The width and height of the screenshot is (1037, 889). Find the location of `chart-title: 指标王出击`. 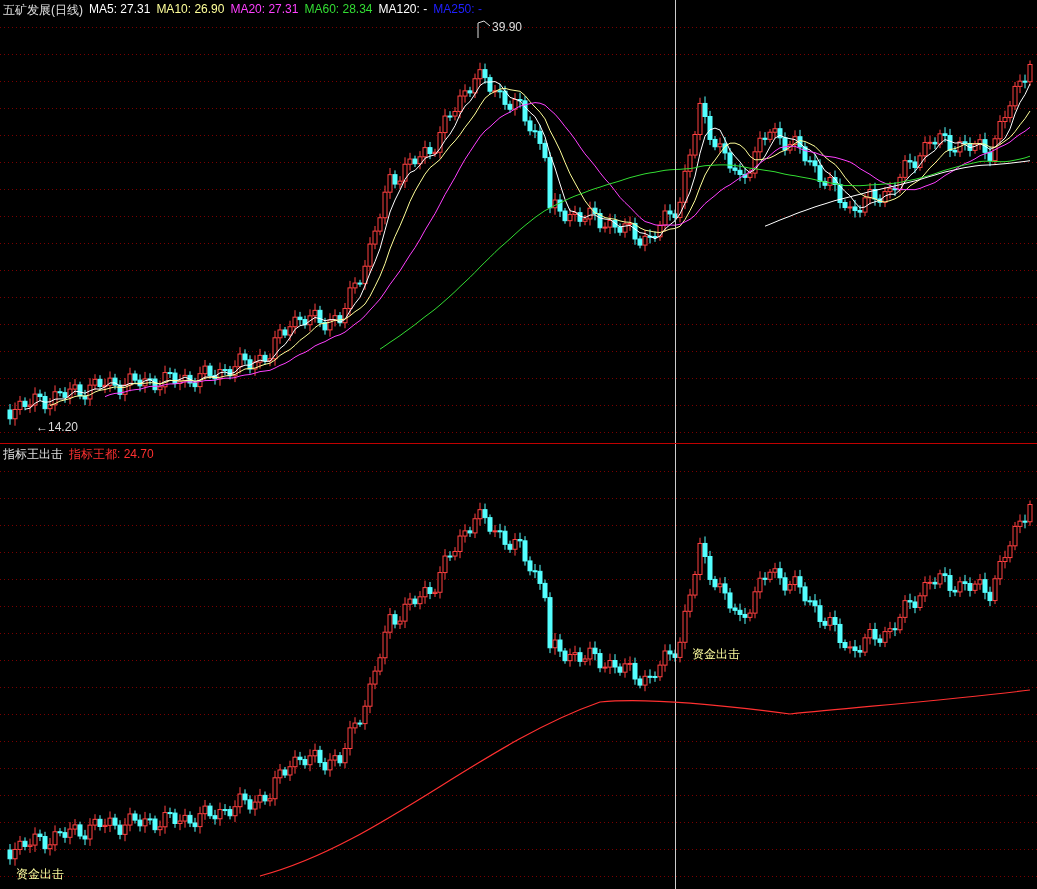

chart-title: 指标王出击 is located at coordinates (33, 454).